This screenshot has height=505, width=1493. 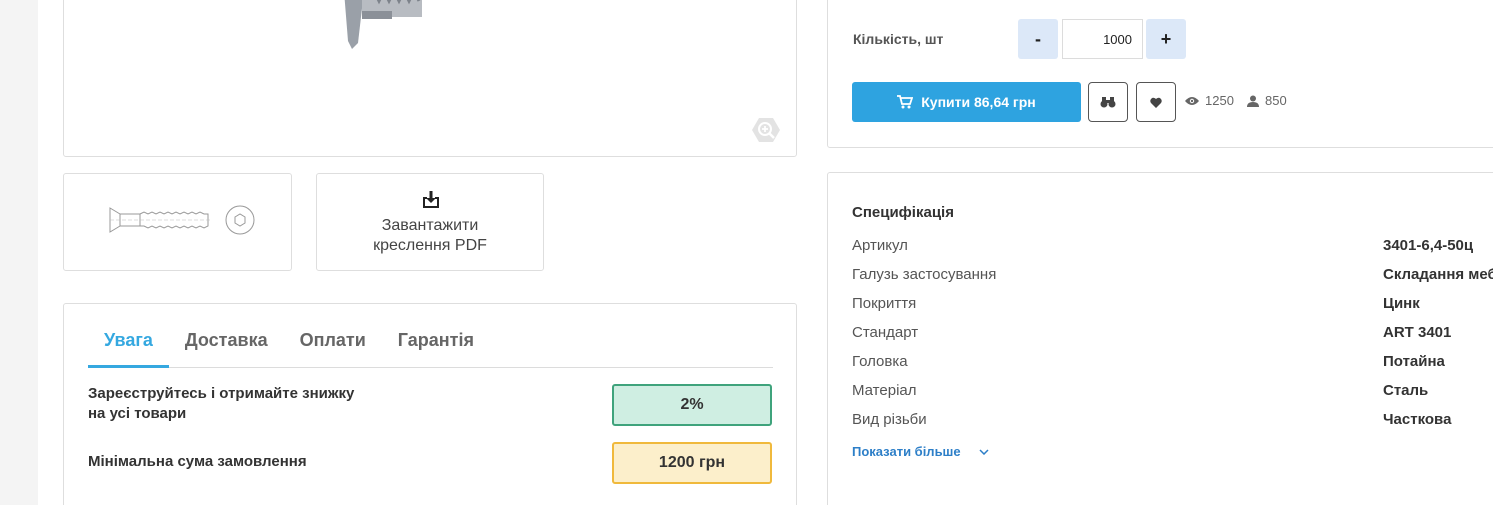 I want to click on left-gutter, so click(x=19, y=252).